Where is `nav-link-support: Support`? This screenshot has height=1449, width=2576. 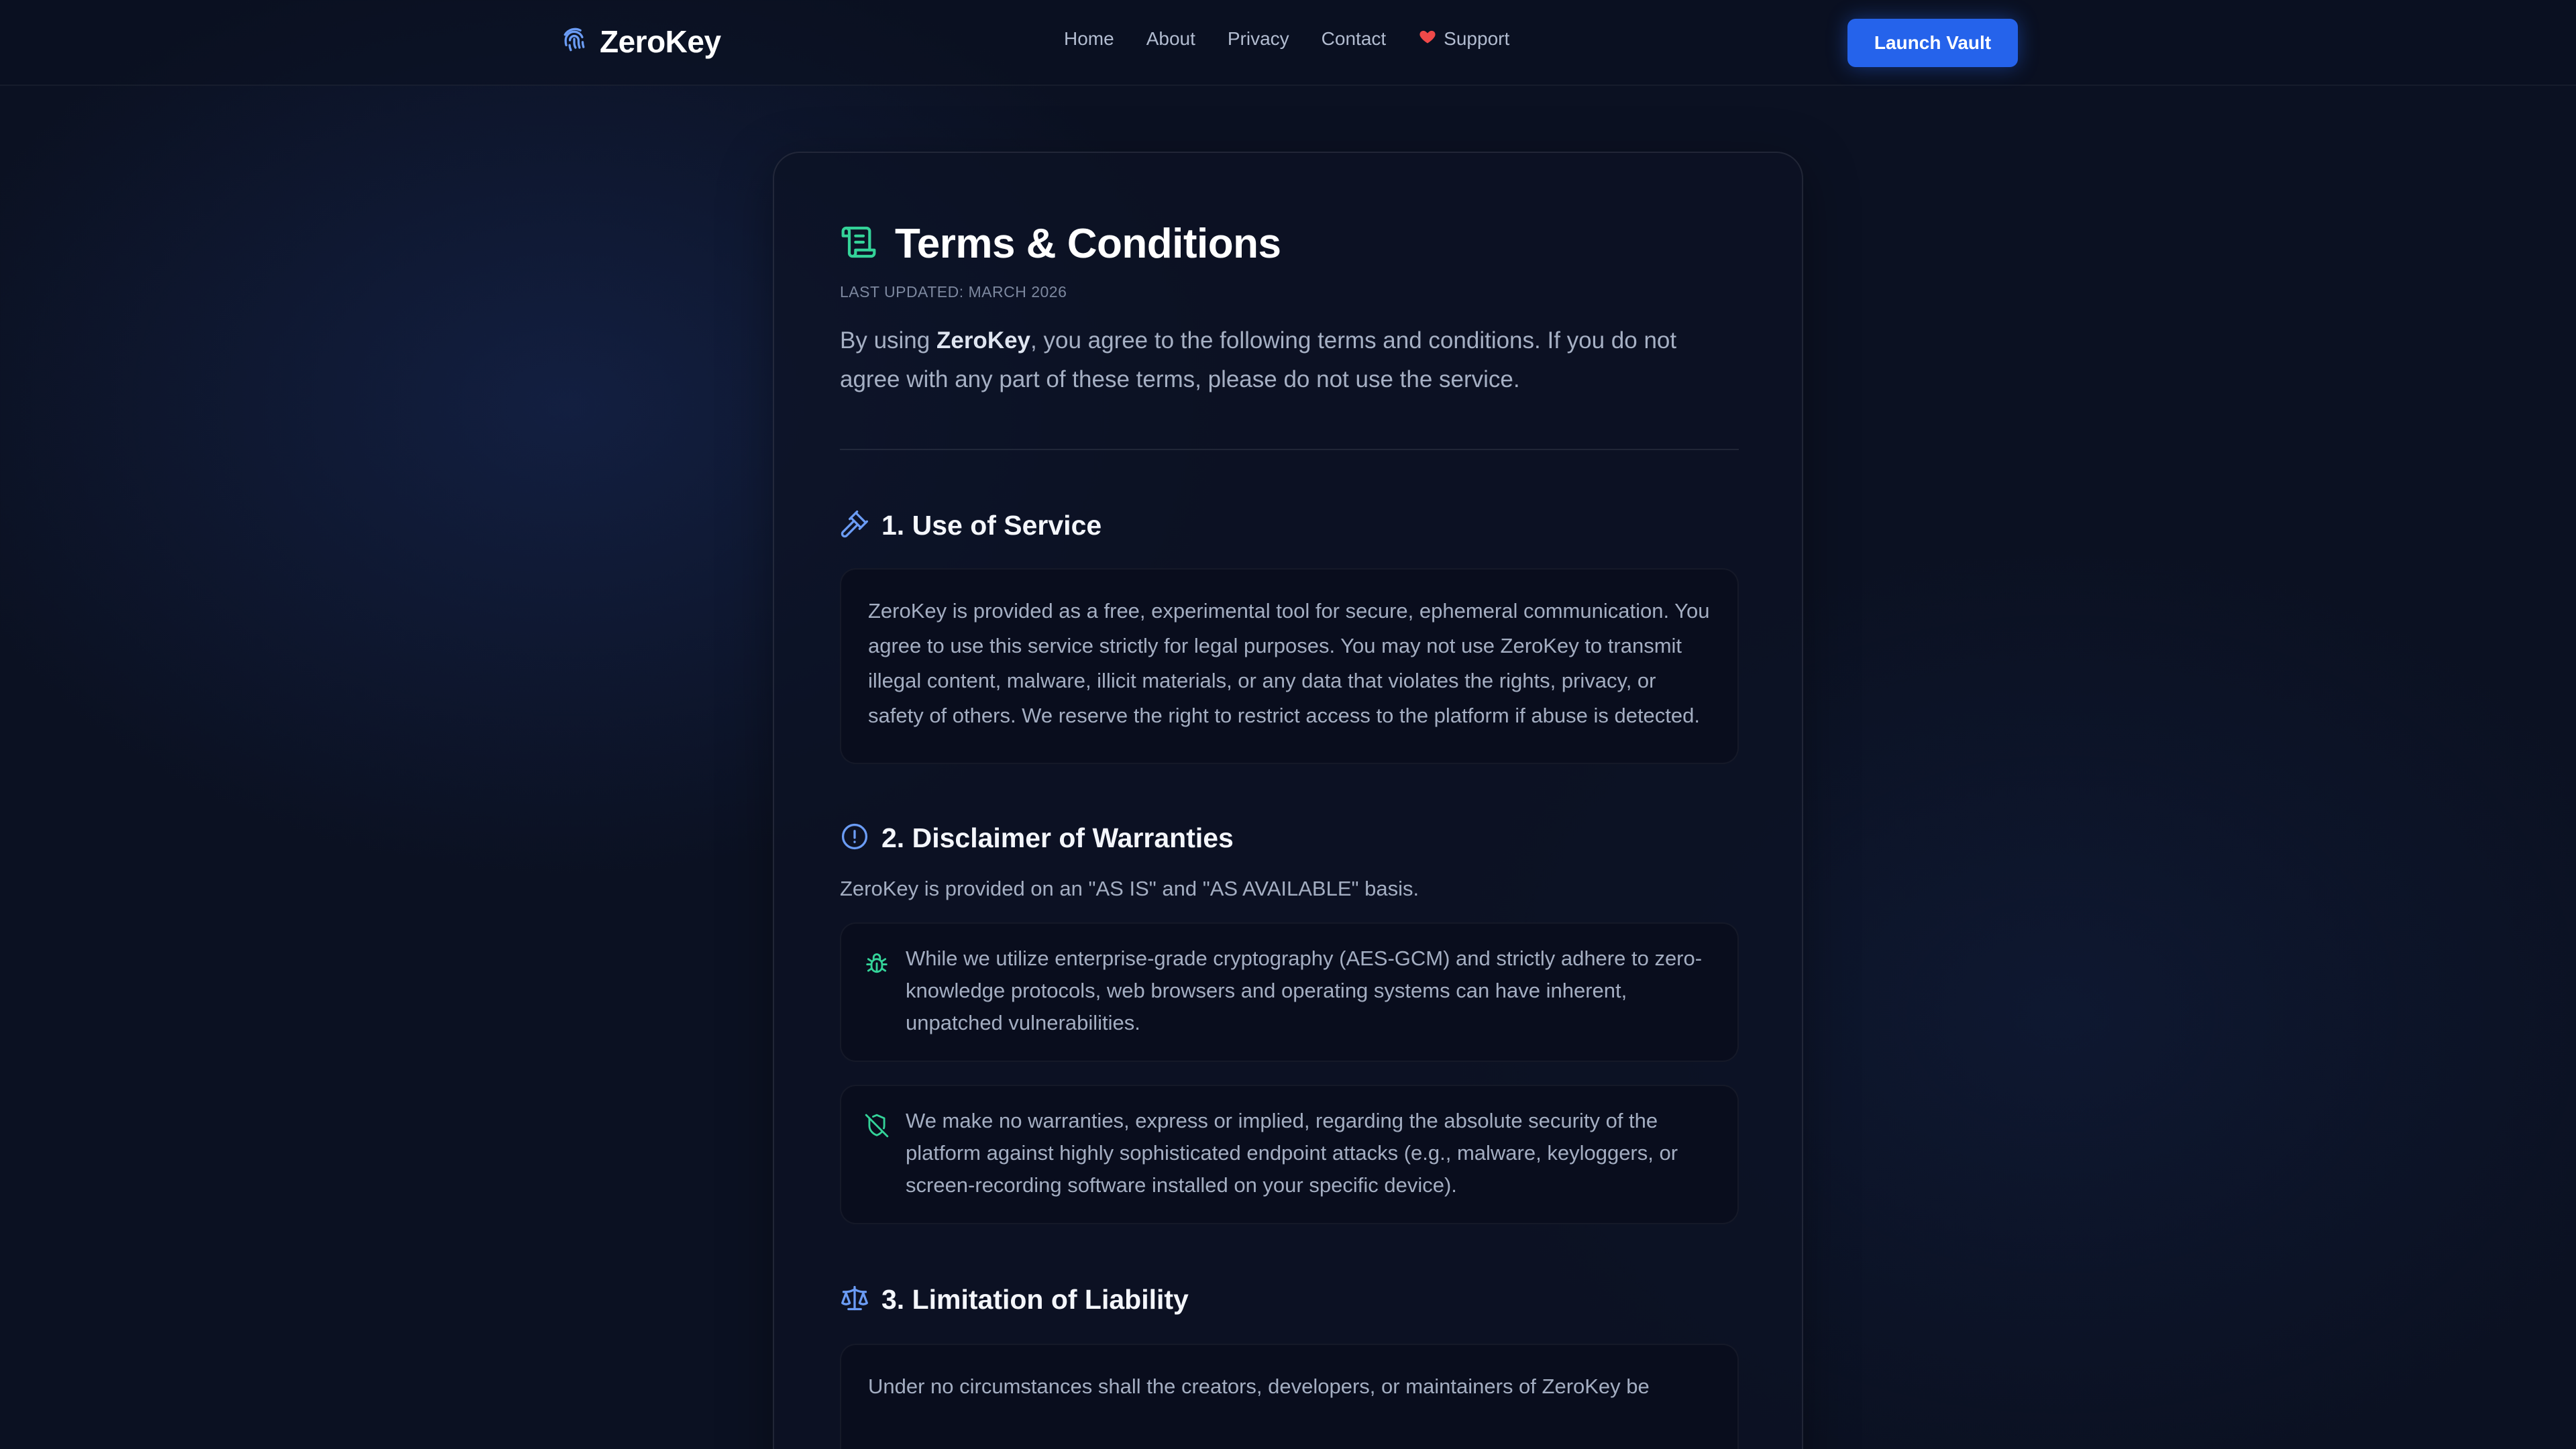 nav-link-support: Support is located at coordinates (1463, 38).